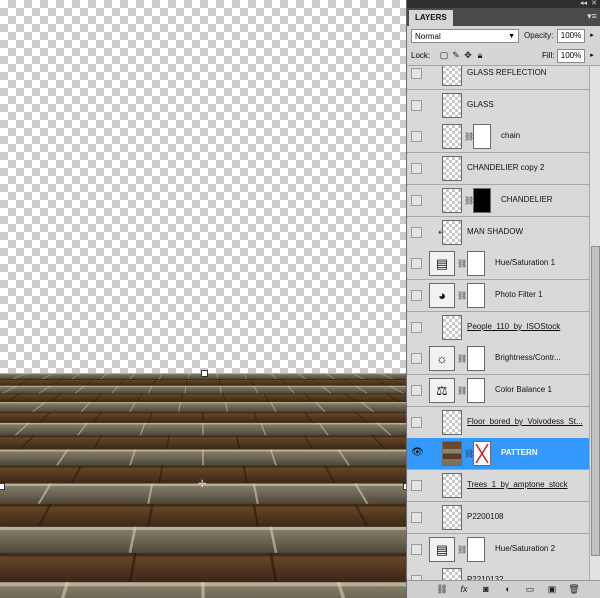 The image size is (600, 598). Describe the element at coordinates (592, 56) in the screenshot. I see `fill-slider-arrow-icon: ▸` at that location.